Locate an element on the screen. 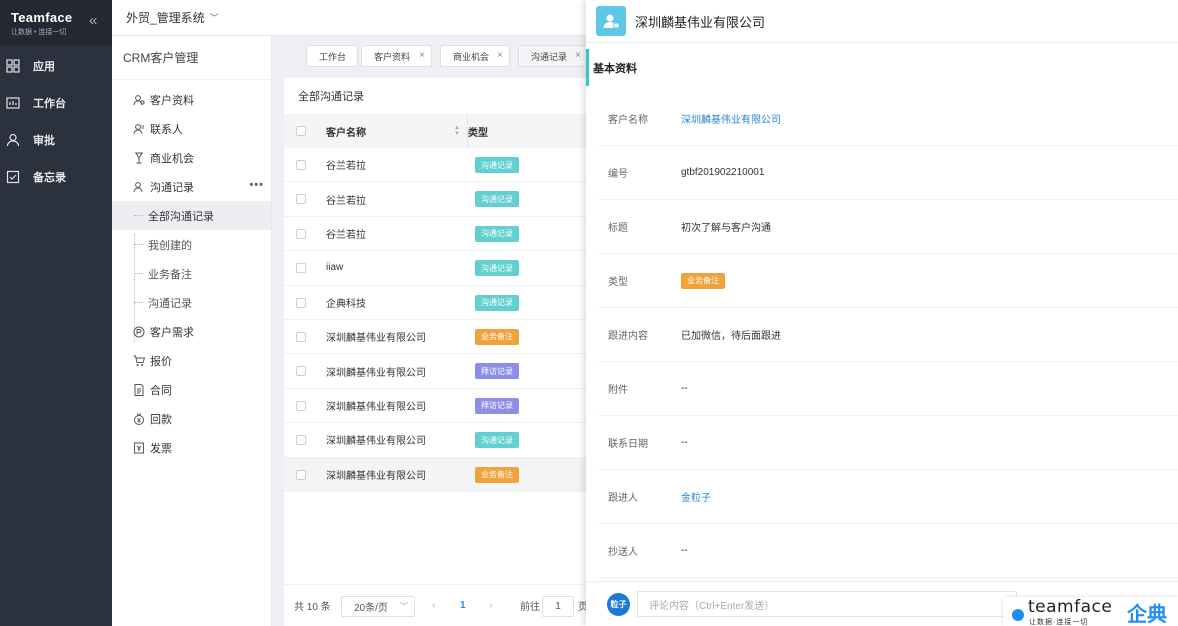  pagination: 共 10 条 20条/页 ﹀ ‹ 1 › 前往 1 页 is located at coordinates (436, 605).